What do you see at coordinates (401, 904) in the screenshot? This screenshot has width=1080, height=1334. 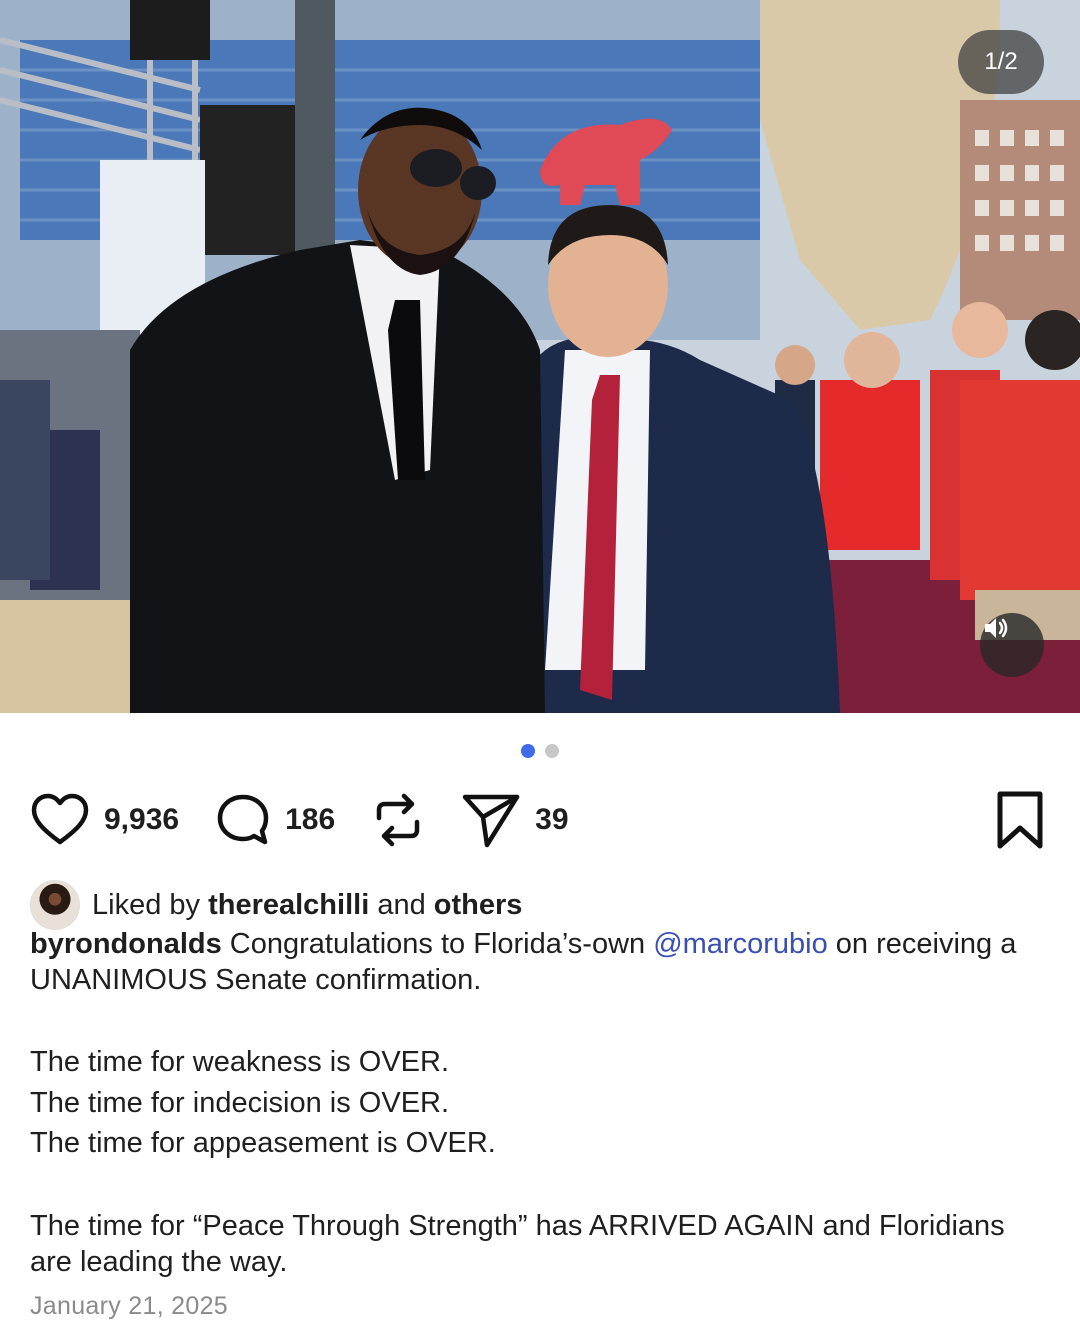 I see `liked-by-joiner: and` at bounding box center [401, 904].